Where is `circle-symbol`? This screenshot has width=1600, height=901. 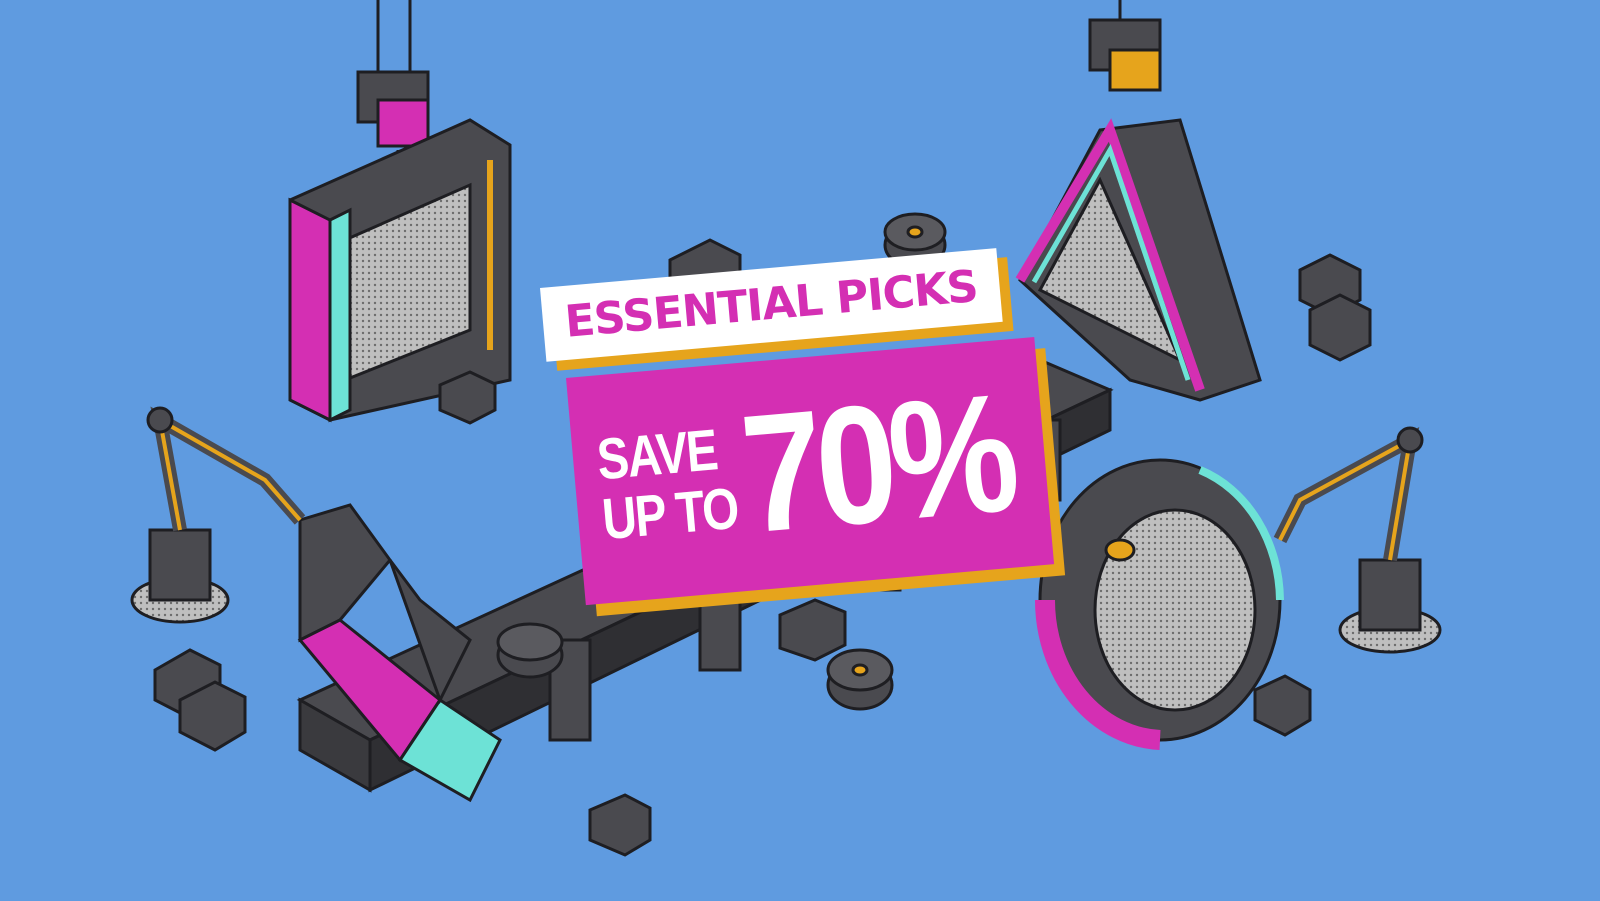
circle-symbol is located at coordinates (1159, 604).